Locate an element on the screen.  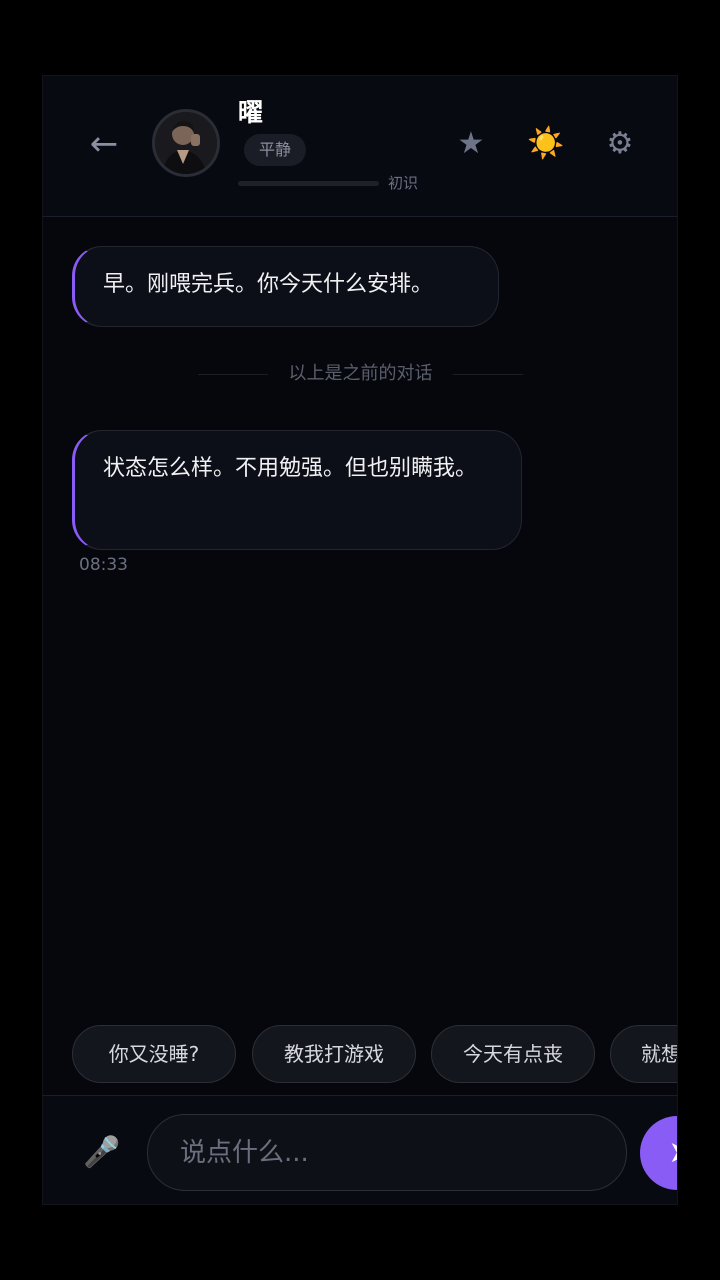
star-icon: ★ is located at coordinates (471, 144).